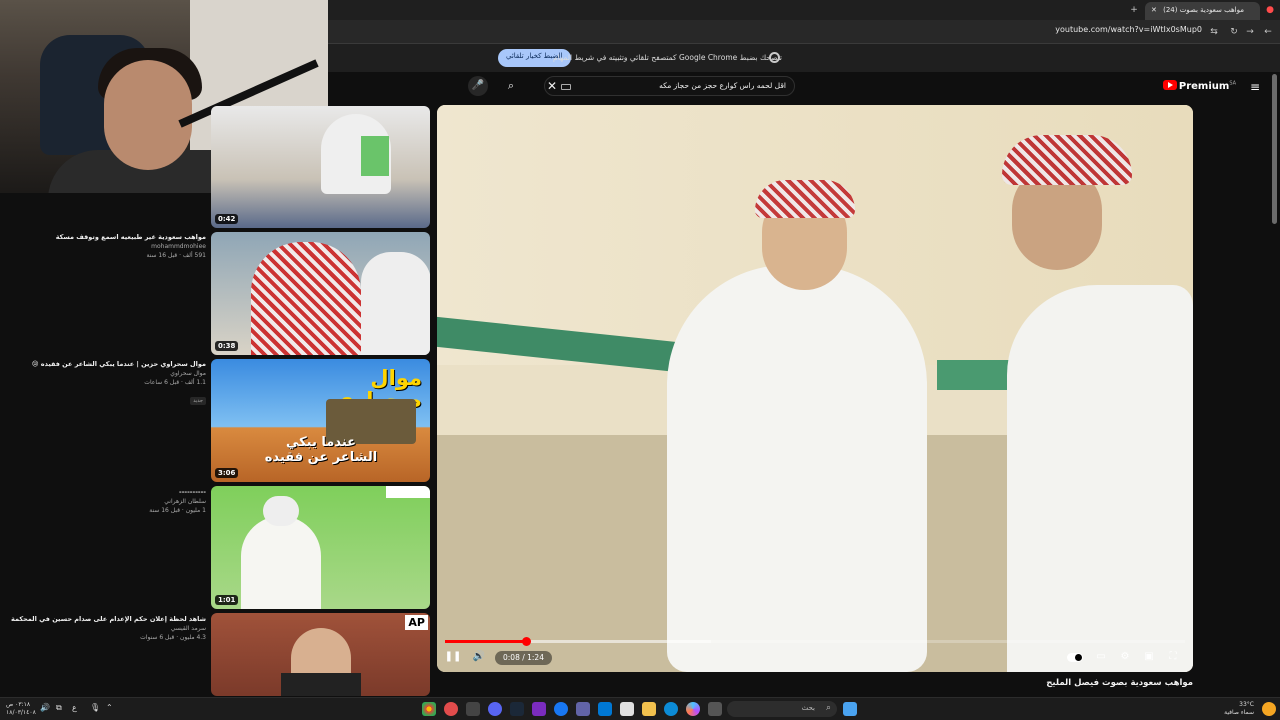 The height and width of the screenshot is (720, 1280). I want to click on chrome-taskbar-icon, so click(429, 709).